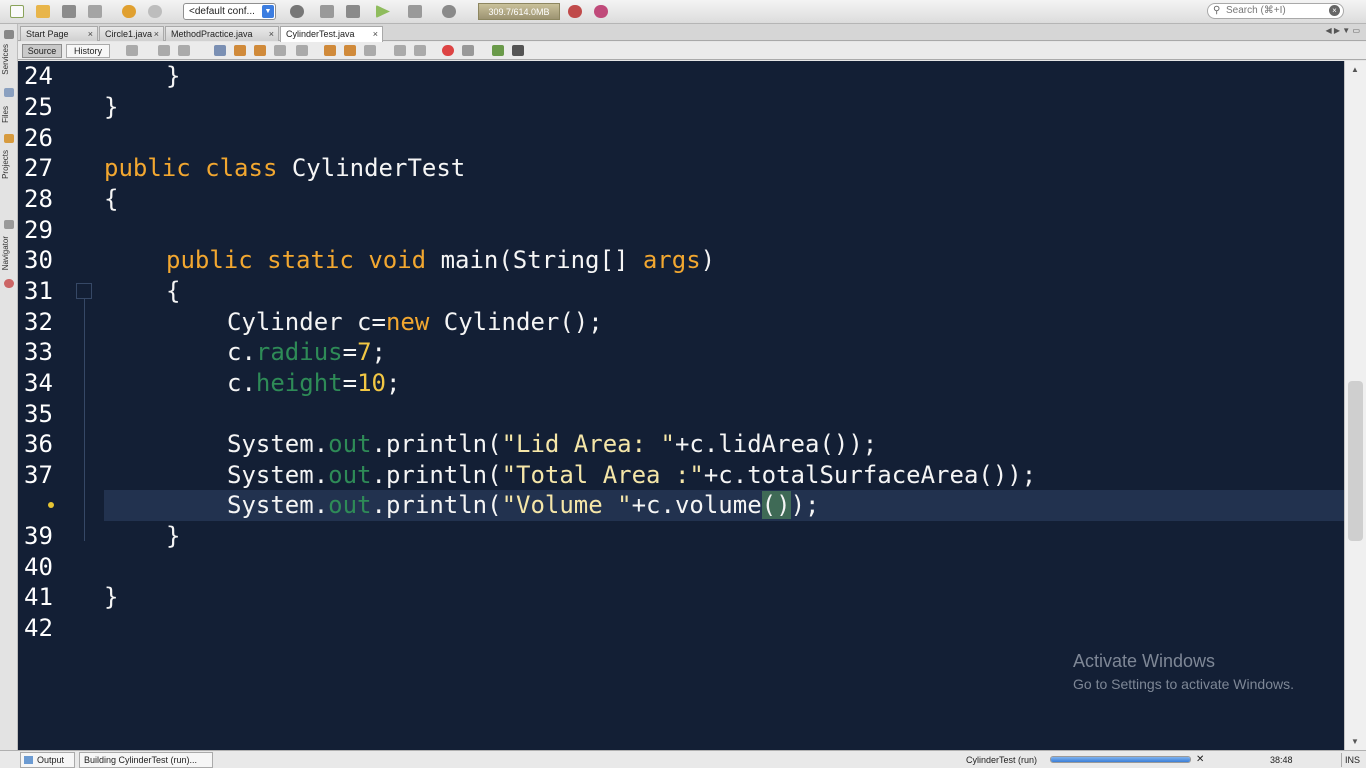  What do you see at coordinates (9, 283) in the screenshot?
I see `tasks-icon` at bounding box center [9, 283].